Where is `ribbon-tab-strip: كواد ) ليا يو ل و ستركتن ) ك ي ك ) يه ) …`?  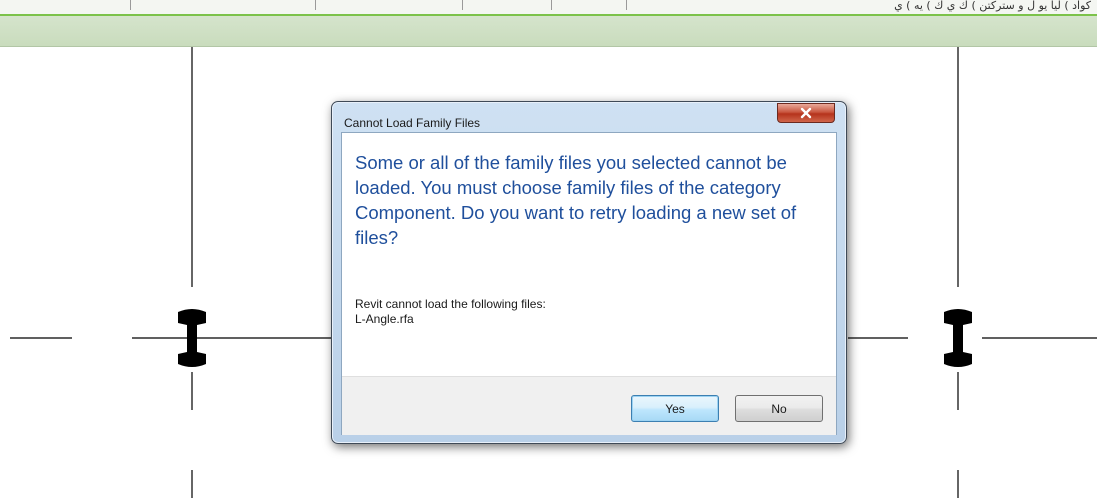 ribbon-tab-strip: كواد ) ليا يو ل و ستركتن ) ك ي ك ) يه ) … is located at coordinates (548, 8).